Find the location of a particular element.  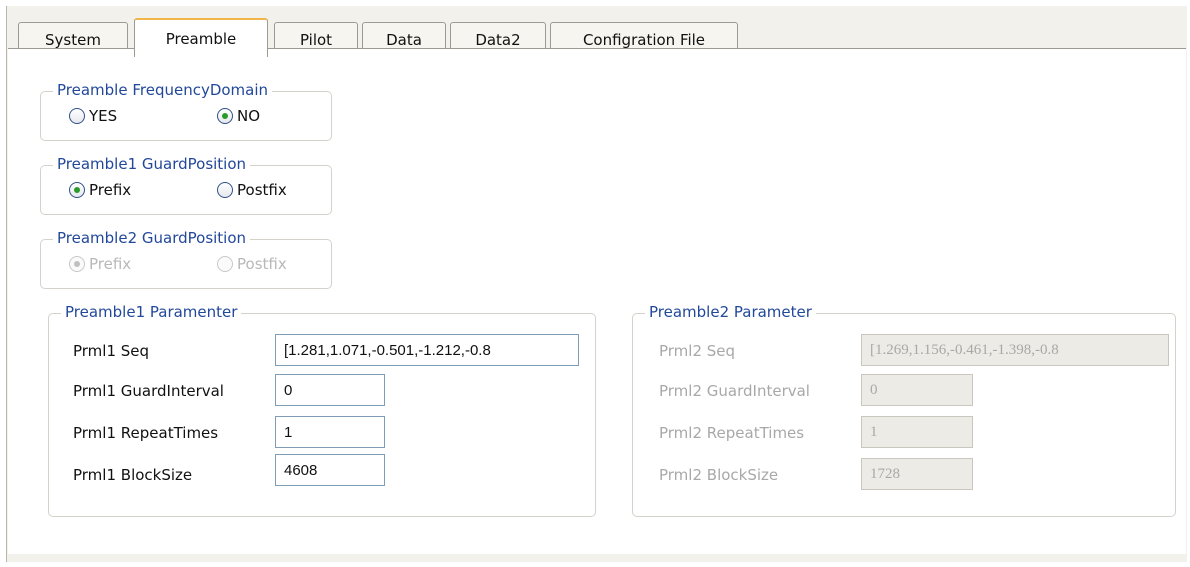

radio-p2-postfix: Postfix is located at coordinates (252, 264).